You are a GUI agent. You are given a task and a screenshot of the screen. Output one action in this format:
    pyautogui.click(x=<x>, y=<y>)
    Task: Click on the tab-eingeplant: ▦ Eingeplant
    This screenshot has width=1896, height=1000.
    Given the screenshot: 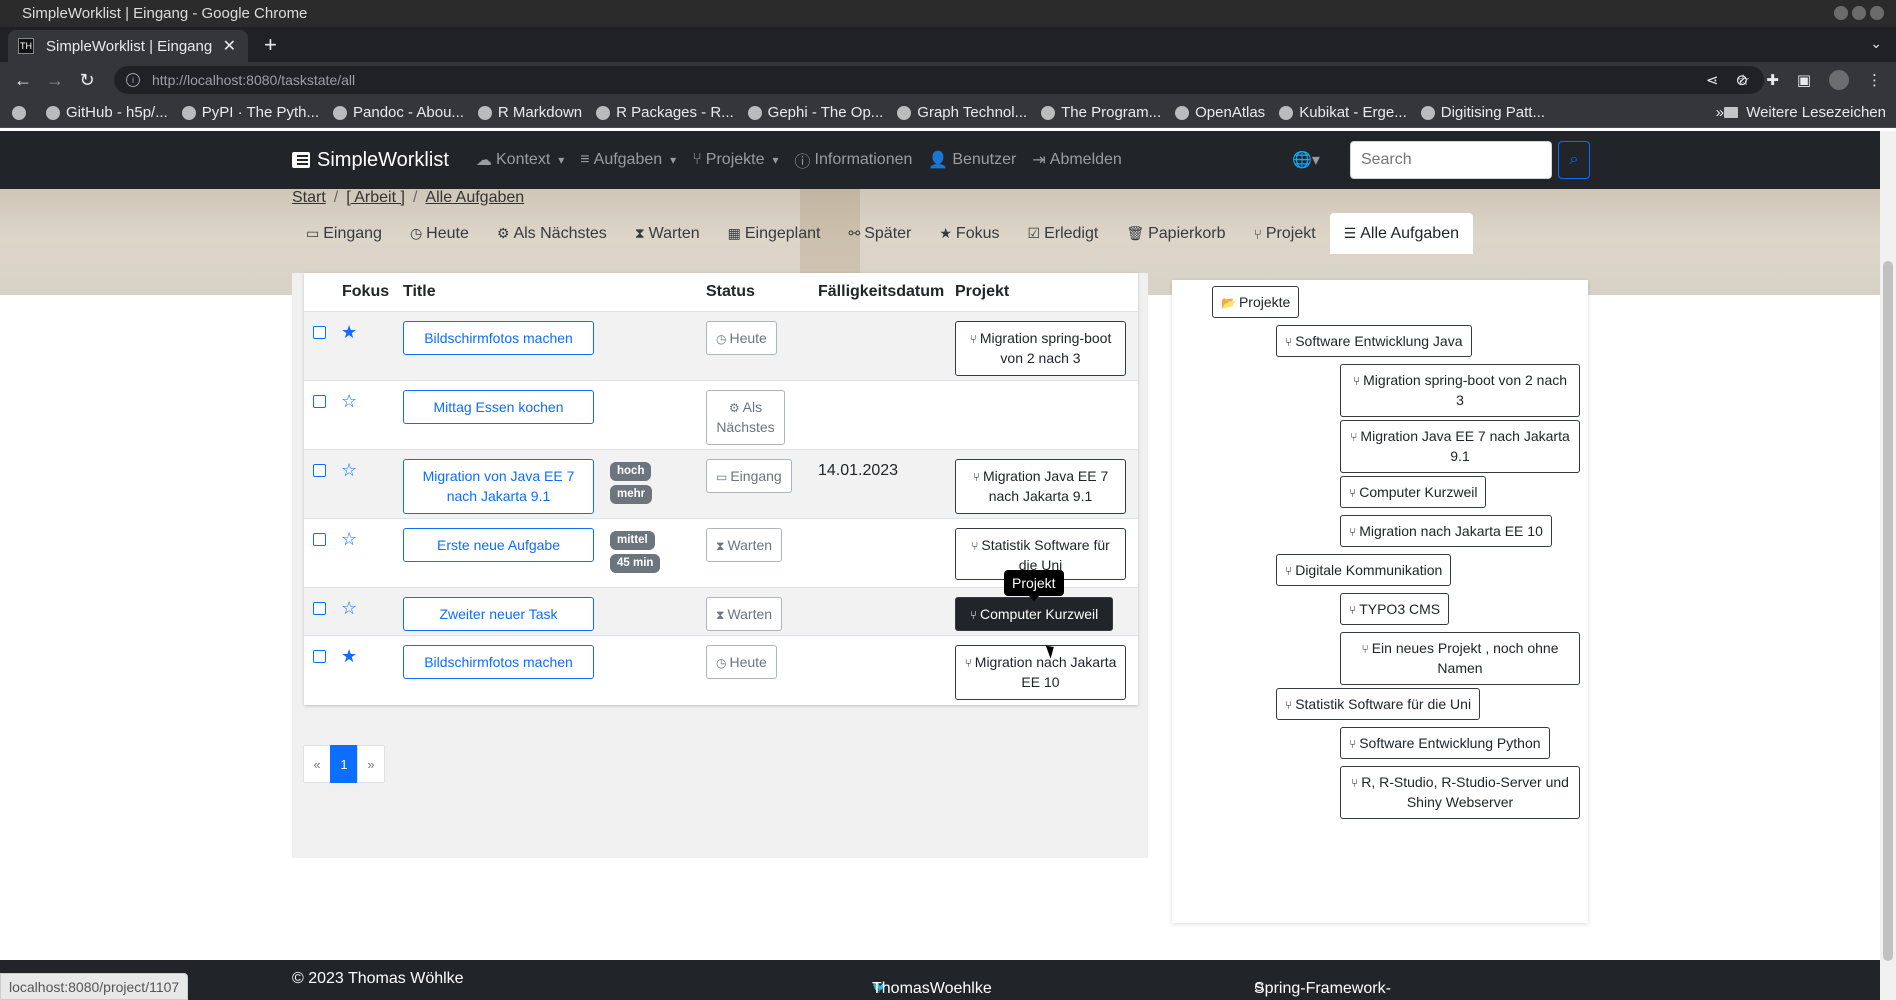 What is the action you would take?
    pyautogui.click(x=774, y=233)
    